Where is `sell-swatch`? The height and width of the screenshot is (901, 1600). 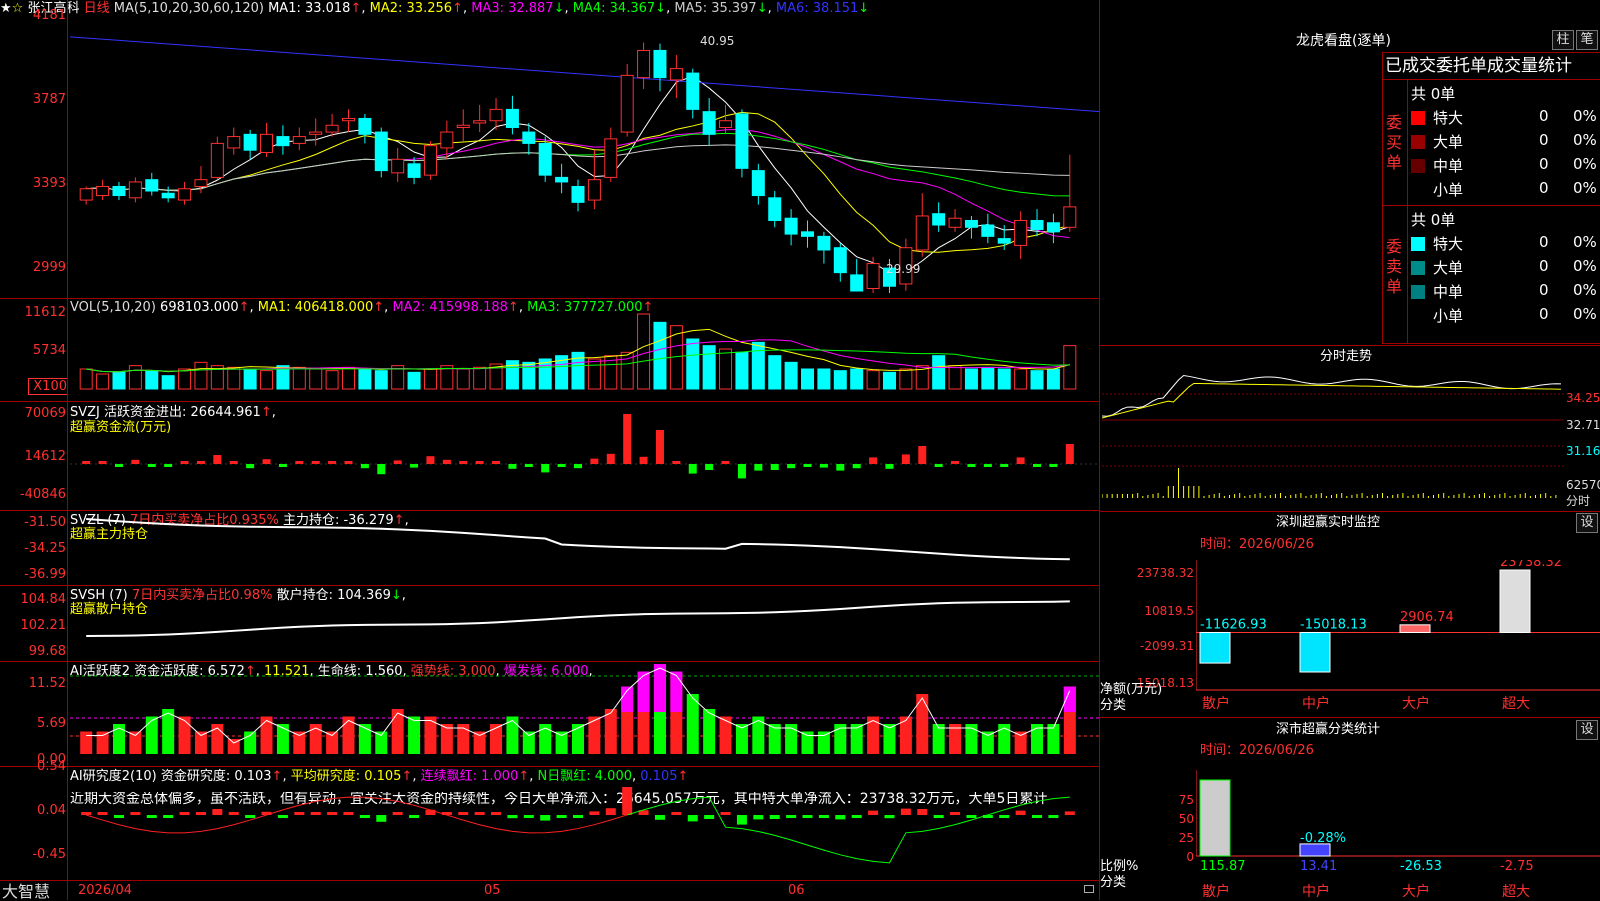 sell-swatch is located at coordinates (1418, 268).